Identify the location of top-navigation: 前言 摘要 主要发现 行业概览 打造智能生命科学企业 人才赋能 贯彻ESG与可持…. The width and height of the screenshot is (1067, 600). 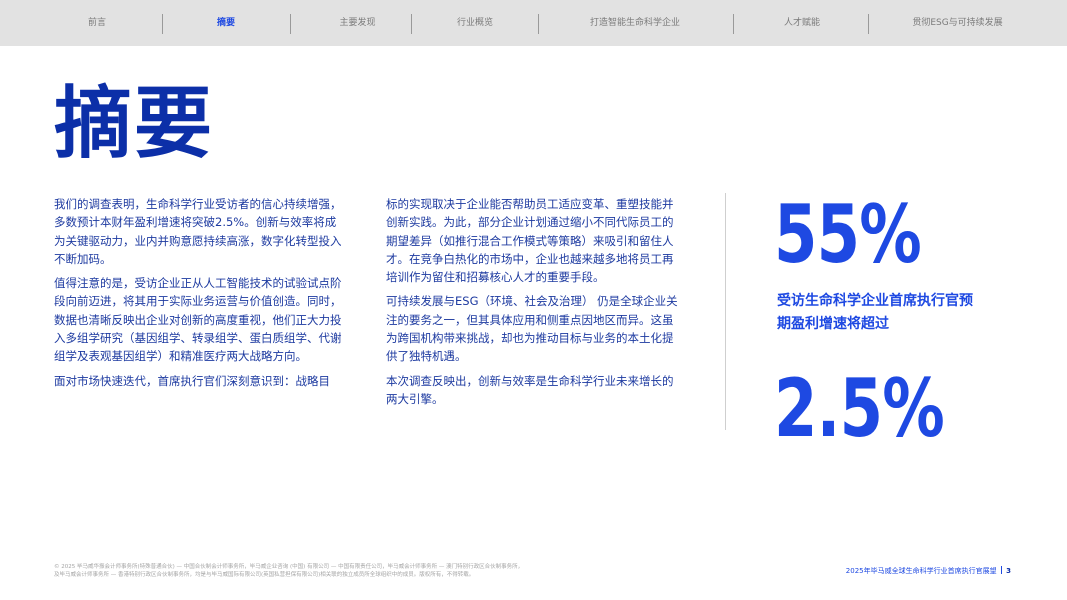
(533, 23).